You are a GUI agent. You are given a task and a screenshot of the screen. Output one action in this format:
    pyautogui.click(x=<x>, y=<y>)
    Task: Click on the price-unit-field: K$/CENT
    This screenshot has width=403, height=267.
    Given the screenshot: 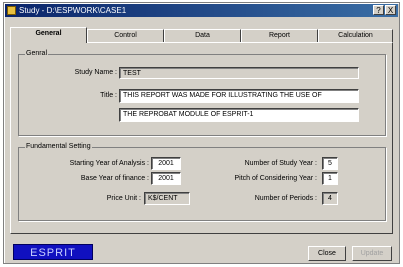 What is the action you would take?
    pyautogui.click(x=167, y=198)
    